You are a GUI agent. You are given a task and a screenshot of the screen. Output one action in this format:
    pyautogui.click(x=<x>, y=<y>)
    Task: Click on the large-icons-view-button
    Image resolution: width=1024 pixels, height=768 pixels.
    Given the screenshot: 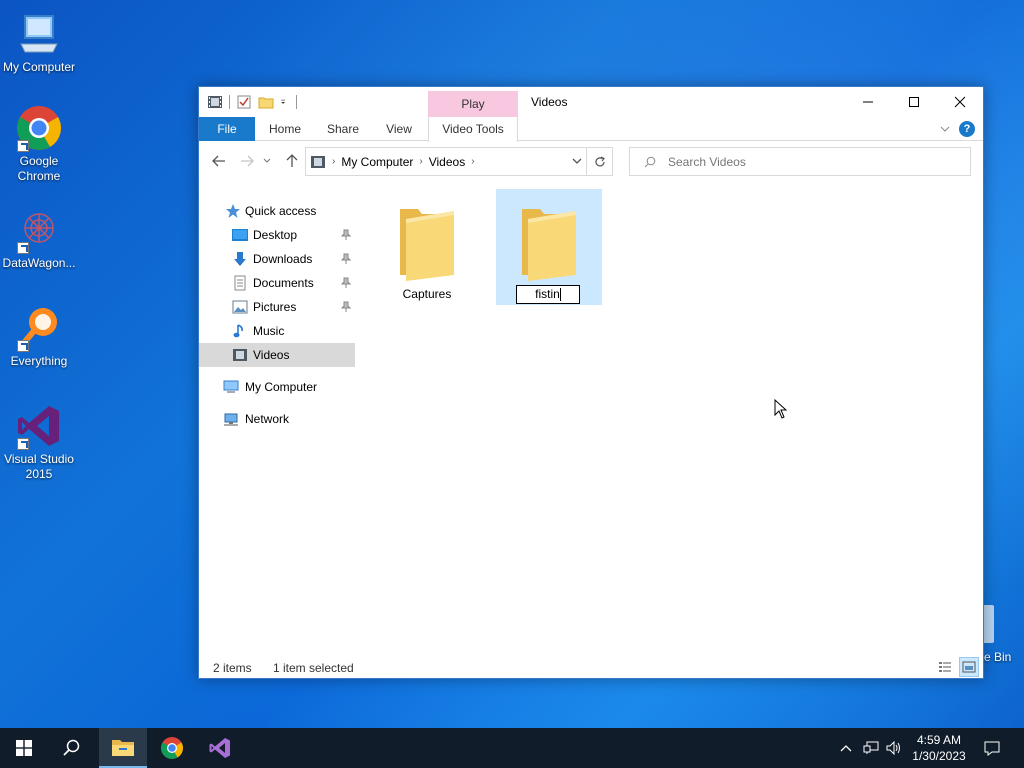 What is the action you would take?
    pyautogui.click(x=969, y=667)
    